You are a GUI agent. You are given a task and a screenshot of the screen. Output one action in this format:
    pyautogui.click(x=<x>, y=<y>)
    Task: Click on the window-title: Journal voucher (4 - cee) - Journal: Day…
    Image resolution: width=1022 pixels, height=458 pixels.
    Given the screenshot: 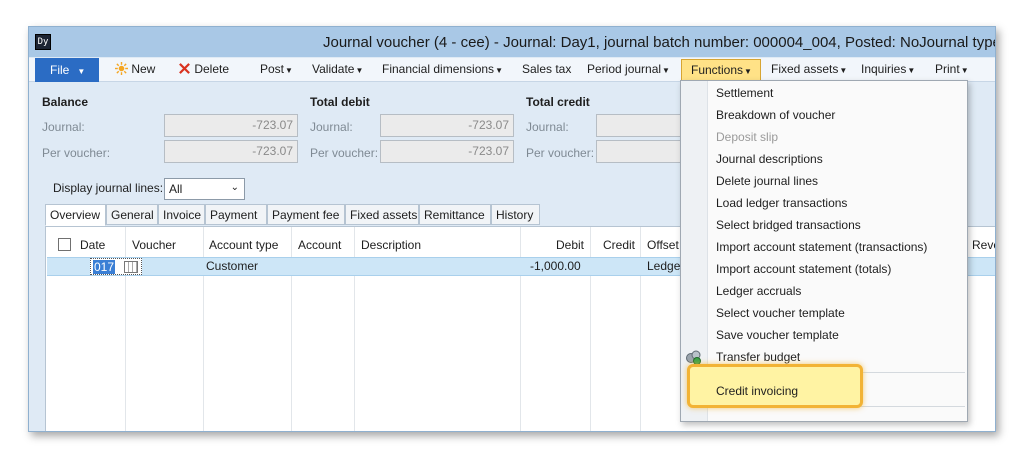 What is the action you would take?
    pyautogui.click(x=659, y=42)
    